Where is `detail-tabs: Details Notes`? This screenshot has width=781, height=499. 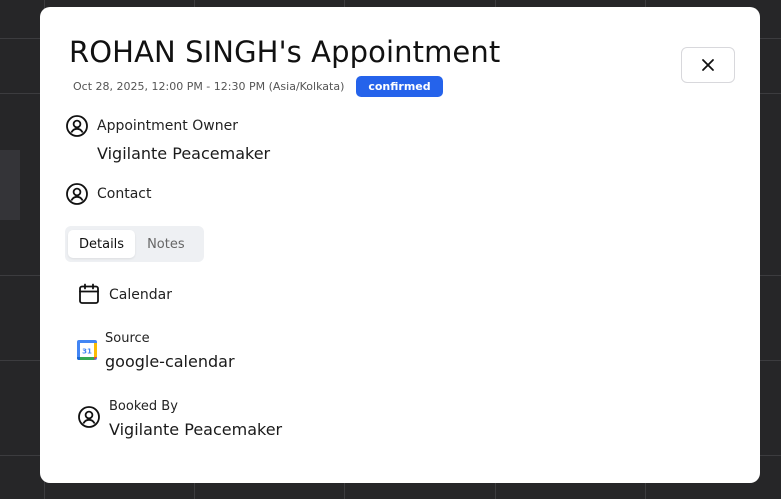 detail-tabs: Details Notes is located at coordinates (134, 244).